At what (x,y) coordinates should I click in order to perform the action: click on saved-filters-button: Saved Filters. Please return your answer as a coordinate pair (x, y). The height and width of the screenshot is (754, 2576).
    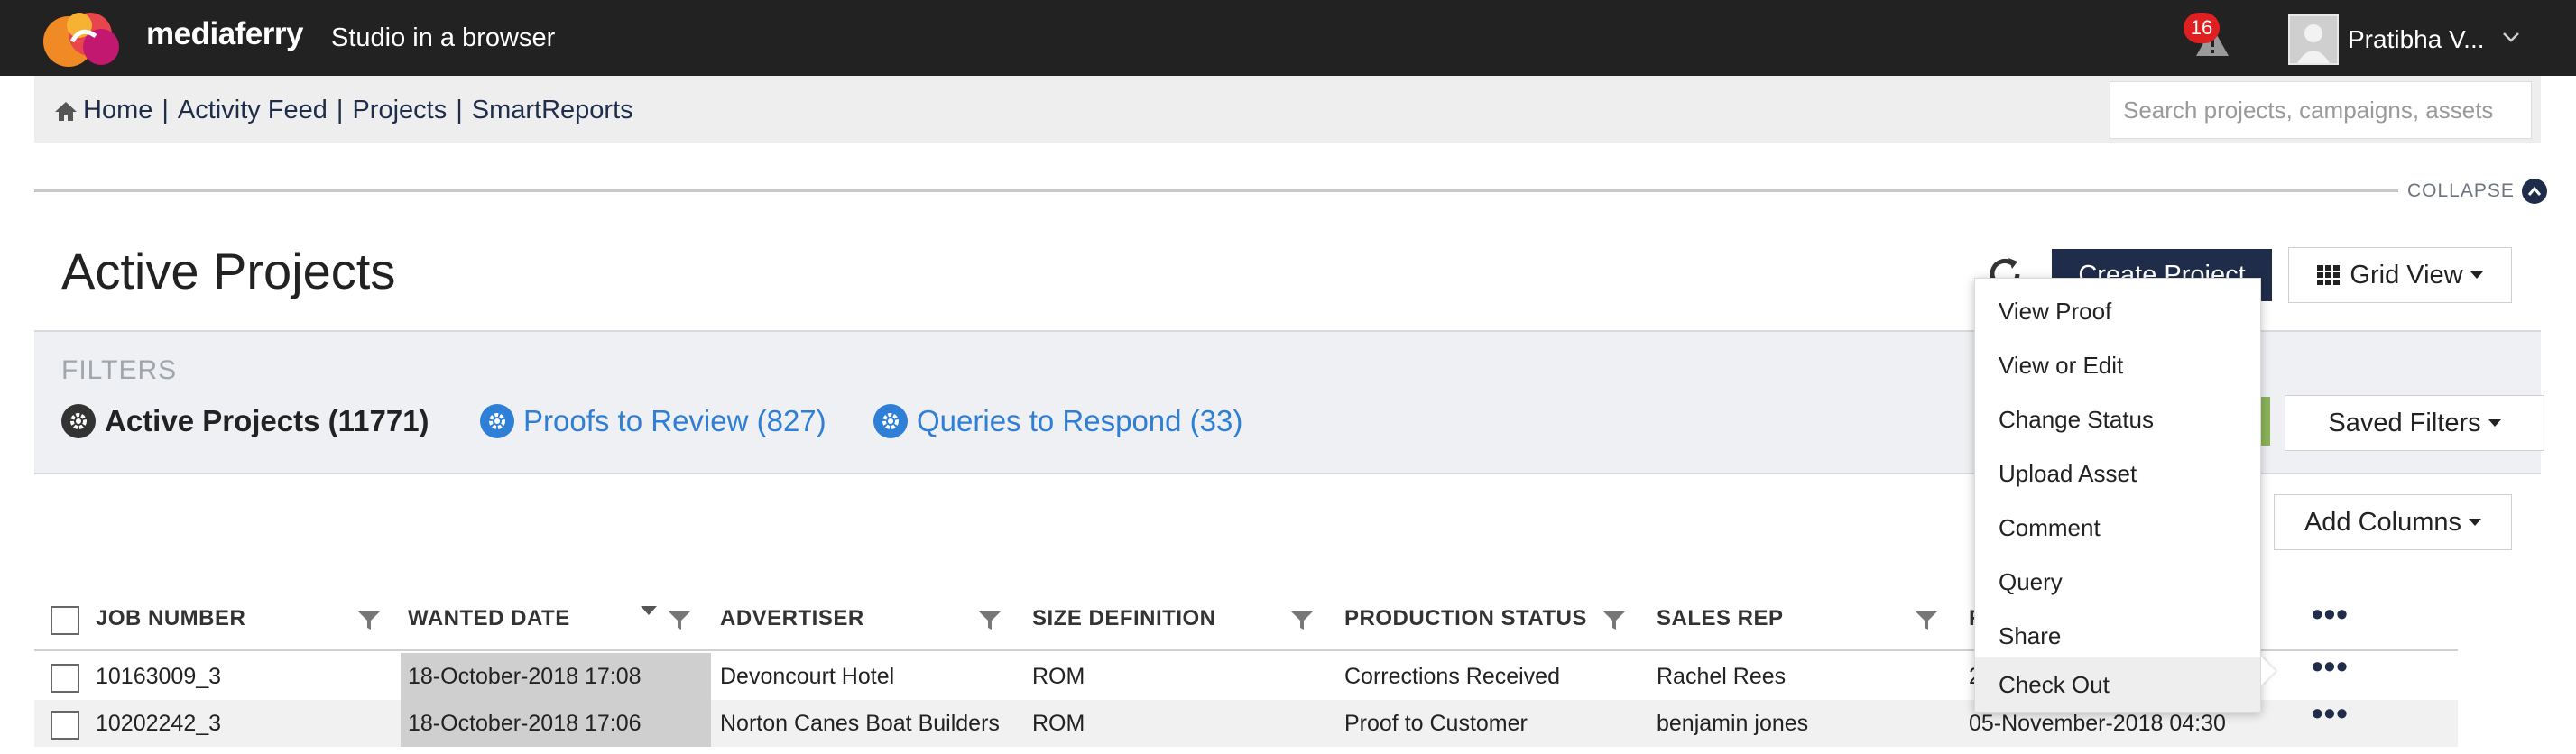
    Looking at the image, I should click on (2414, 423).